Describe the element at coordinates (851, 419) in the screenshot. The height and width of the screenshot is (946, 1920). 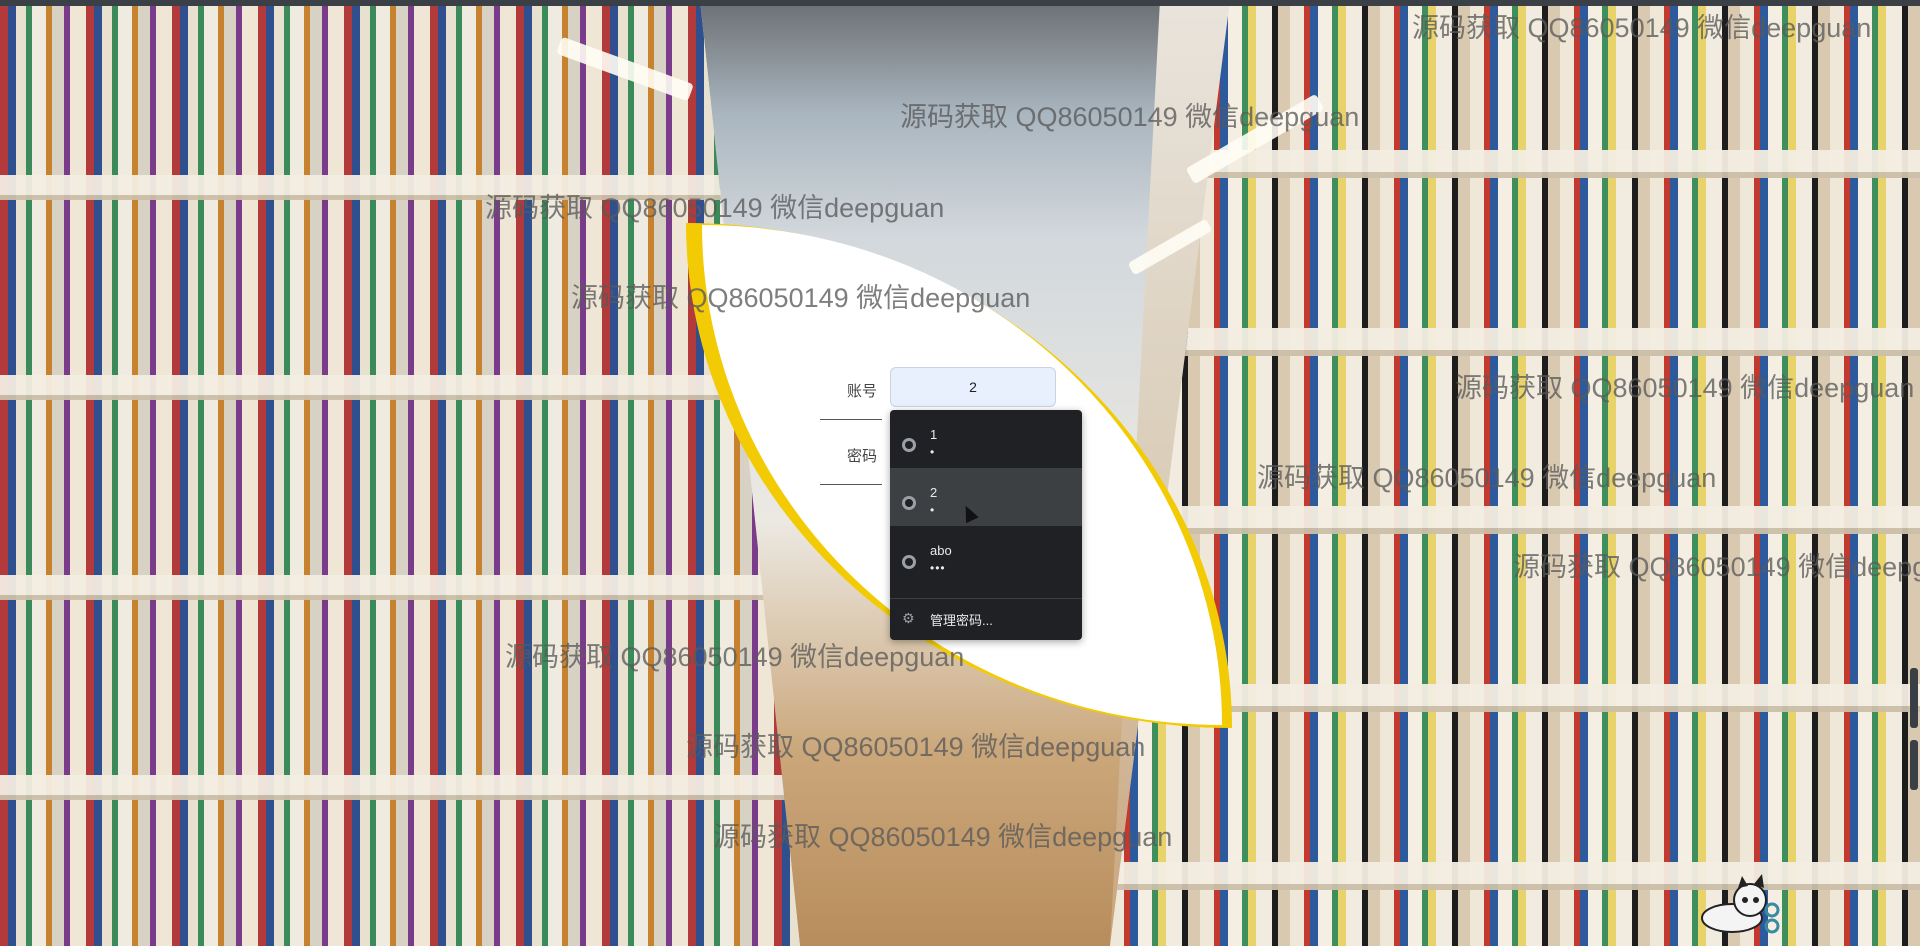
I see `account-underline` at that location.